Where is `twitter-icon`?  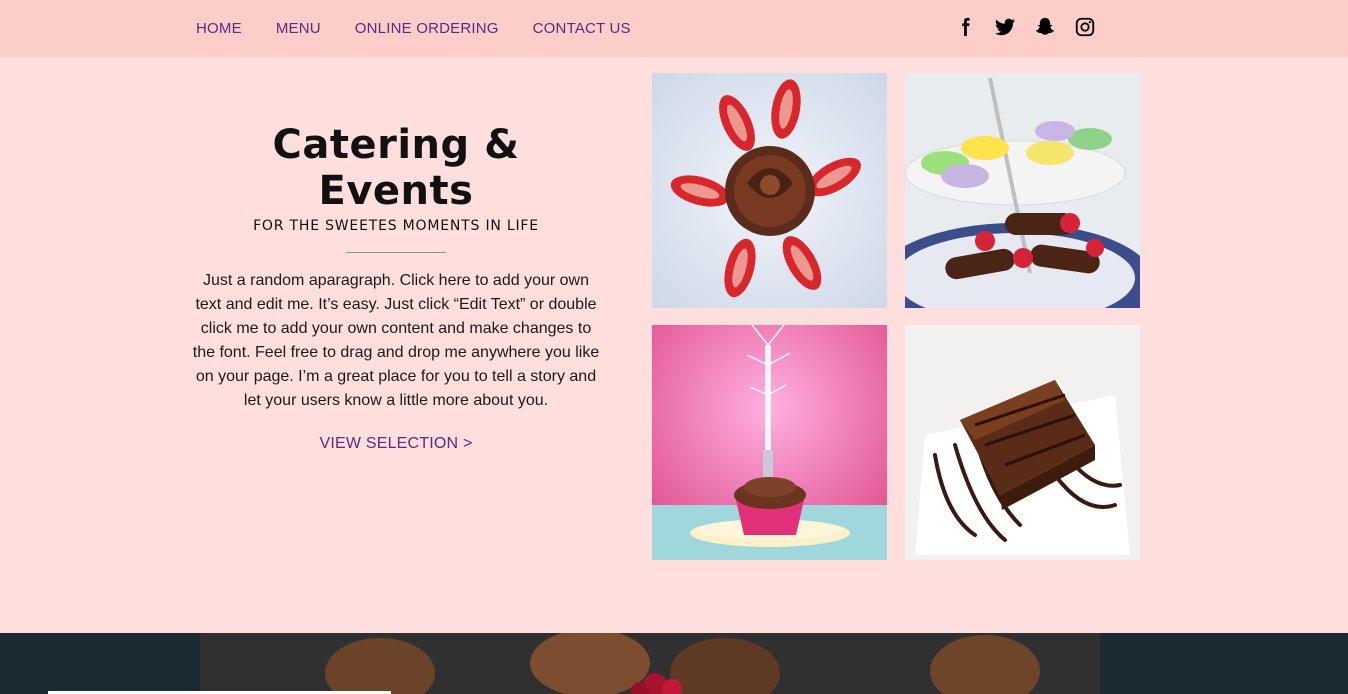 twitter-icon is located at coordinates (1005, 27).